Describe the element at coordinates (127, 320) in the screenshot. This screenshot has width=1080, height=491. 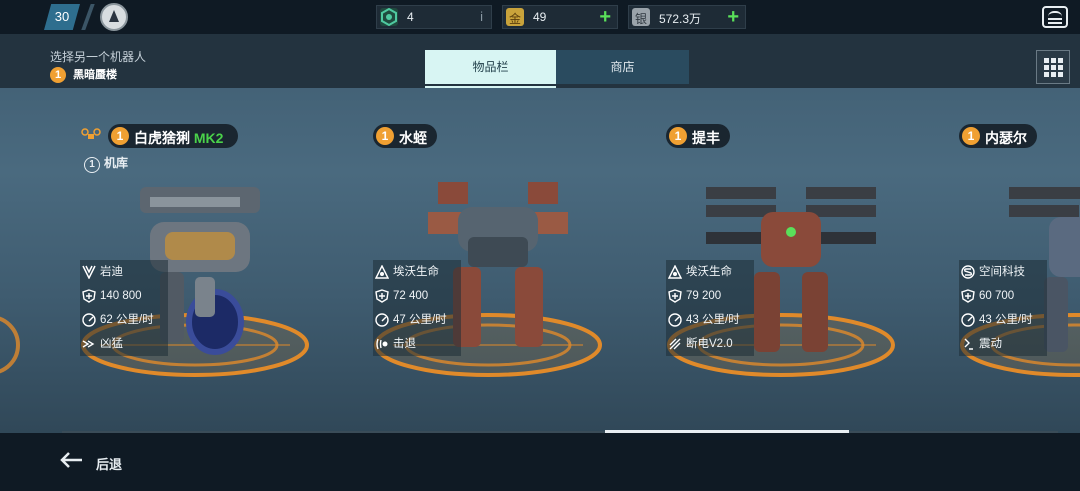
I see `speed-value: 62 公里/时` at that location.